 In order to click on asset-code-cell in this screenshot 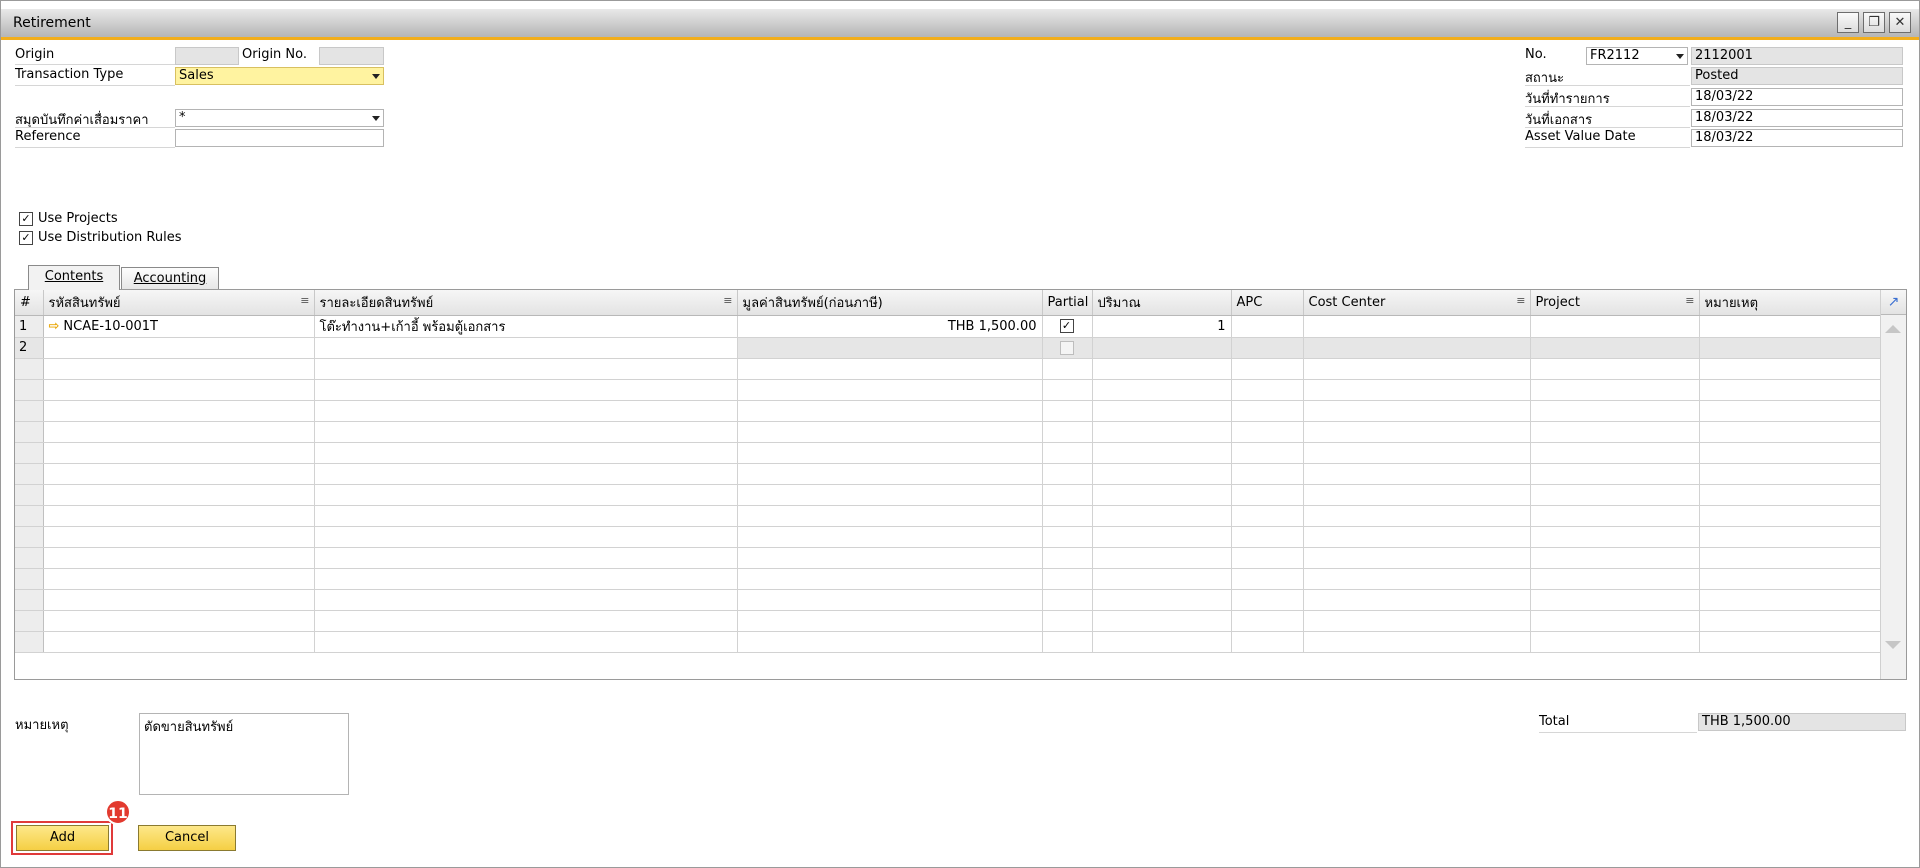, I will do `click(179, 348)`.